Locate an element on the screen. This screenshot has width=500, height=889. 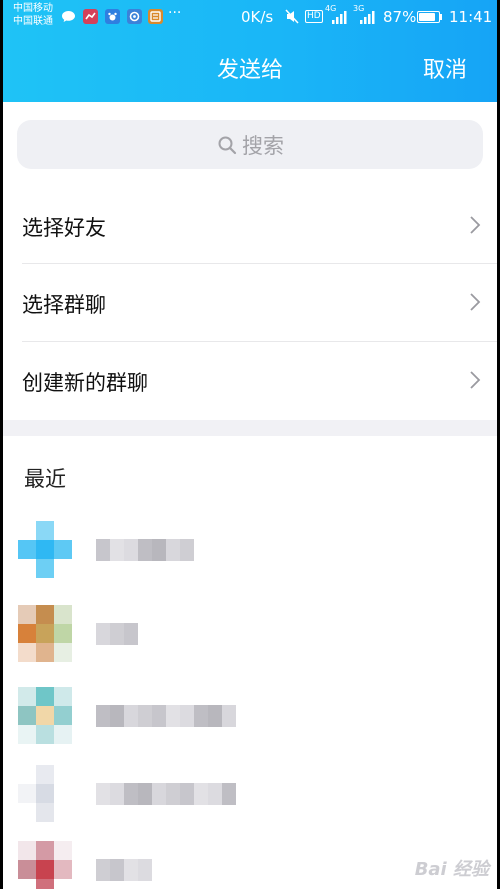
chat-bubble-icon is located at coordinates (68, 16).